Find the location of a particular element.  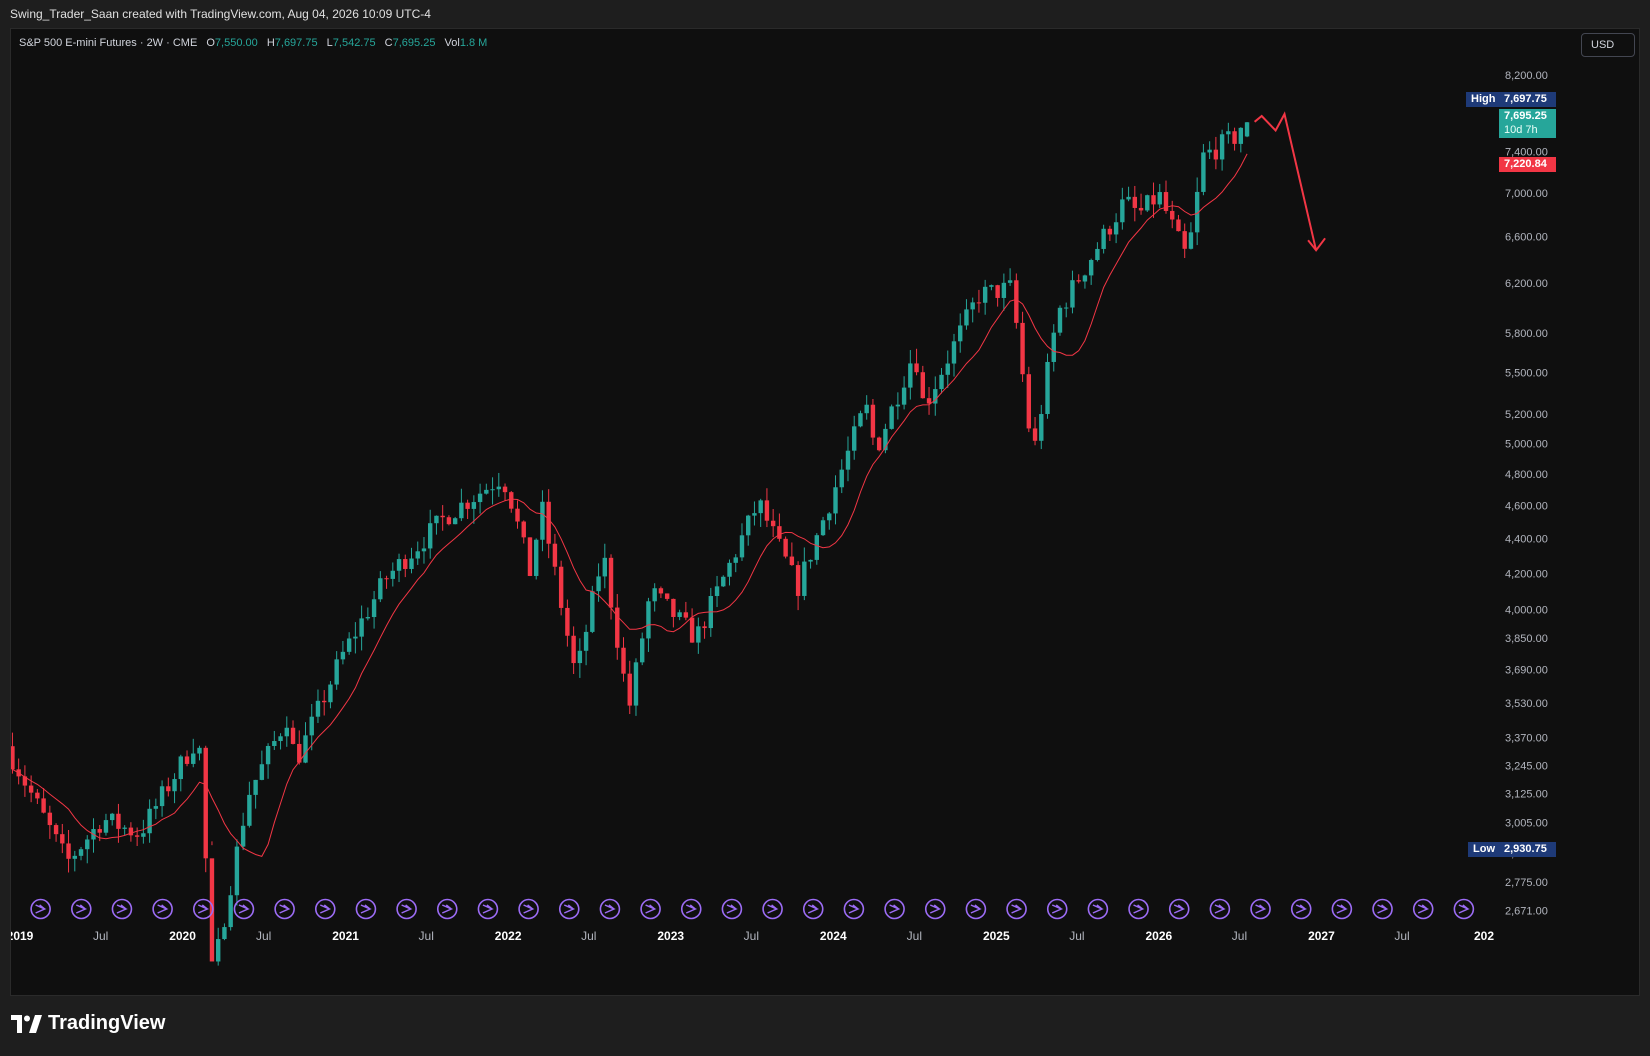

price-tick-label: 5,200.00 is located at coordinates (1526, 415).